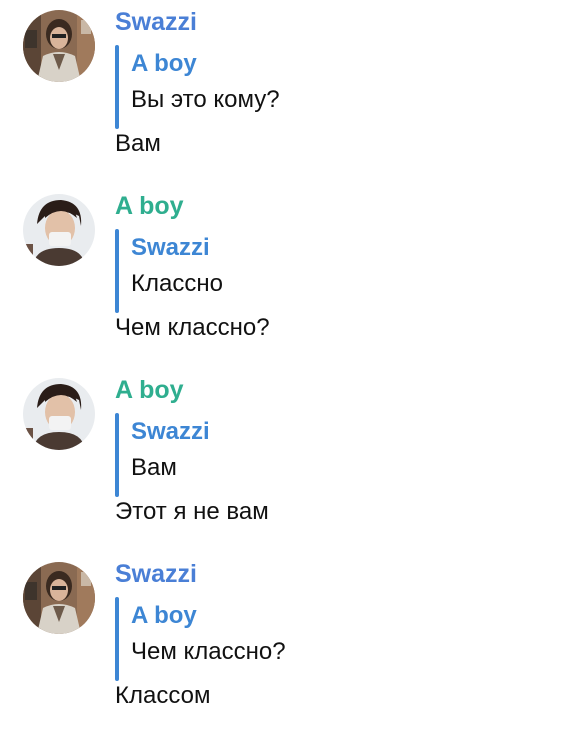 Image resolution: width=582 pixels, height=734 pixels. What do you see at coordinates (265, 455) in the screenshot?
I see `reply-quote: Swazzi Вам` at bounding box center [265, 455].